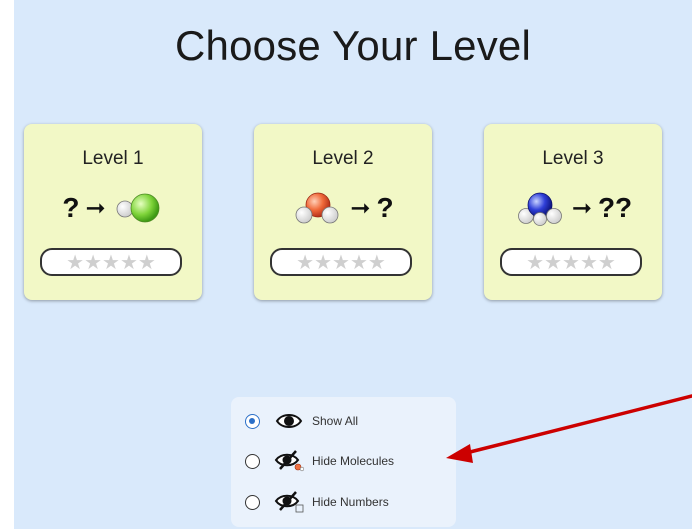 The width and height of the screenshot is (692, 529). I want to click on hide-numbers-icon, so click(289, 502).